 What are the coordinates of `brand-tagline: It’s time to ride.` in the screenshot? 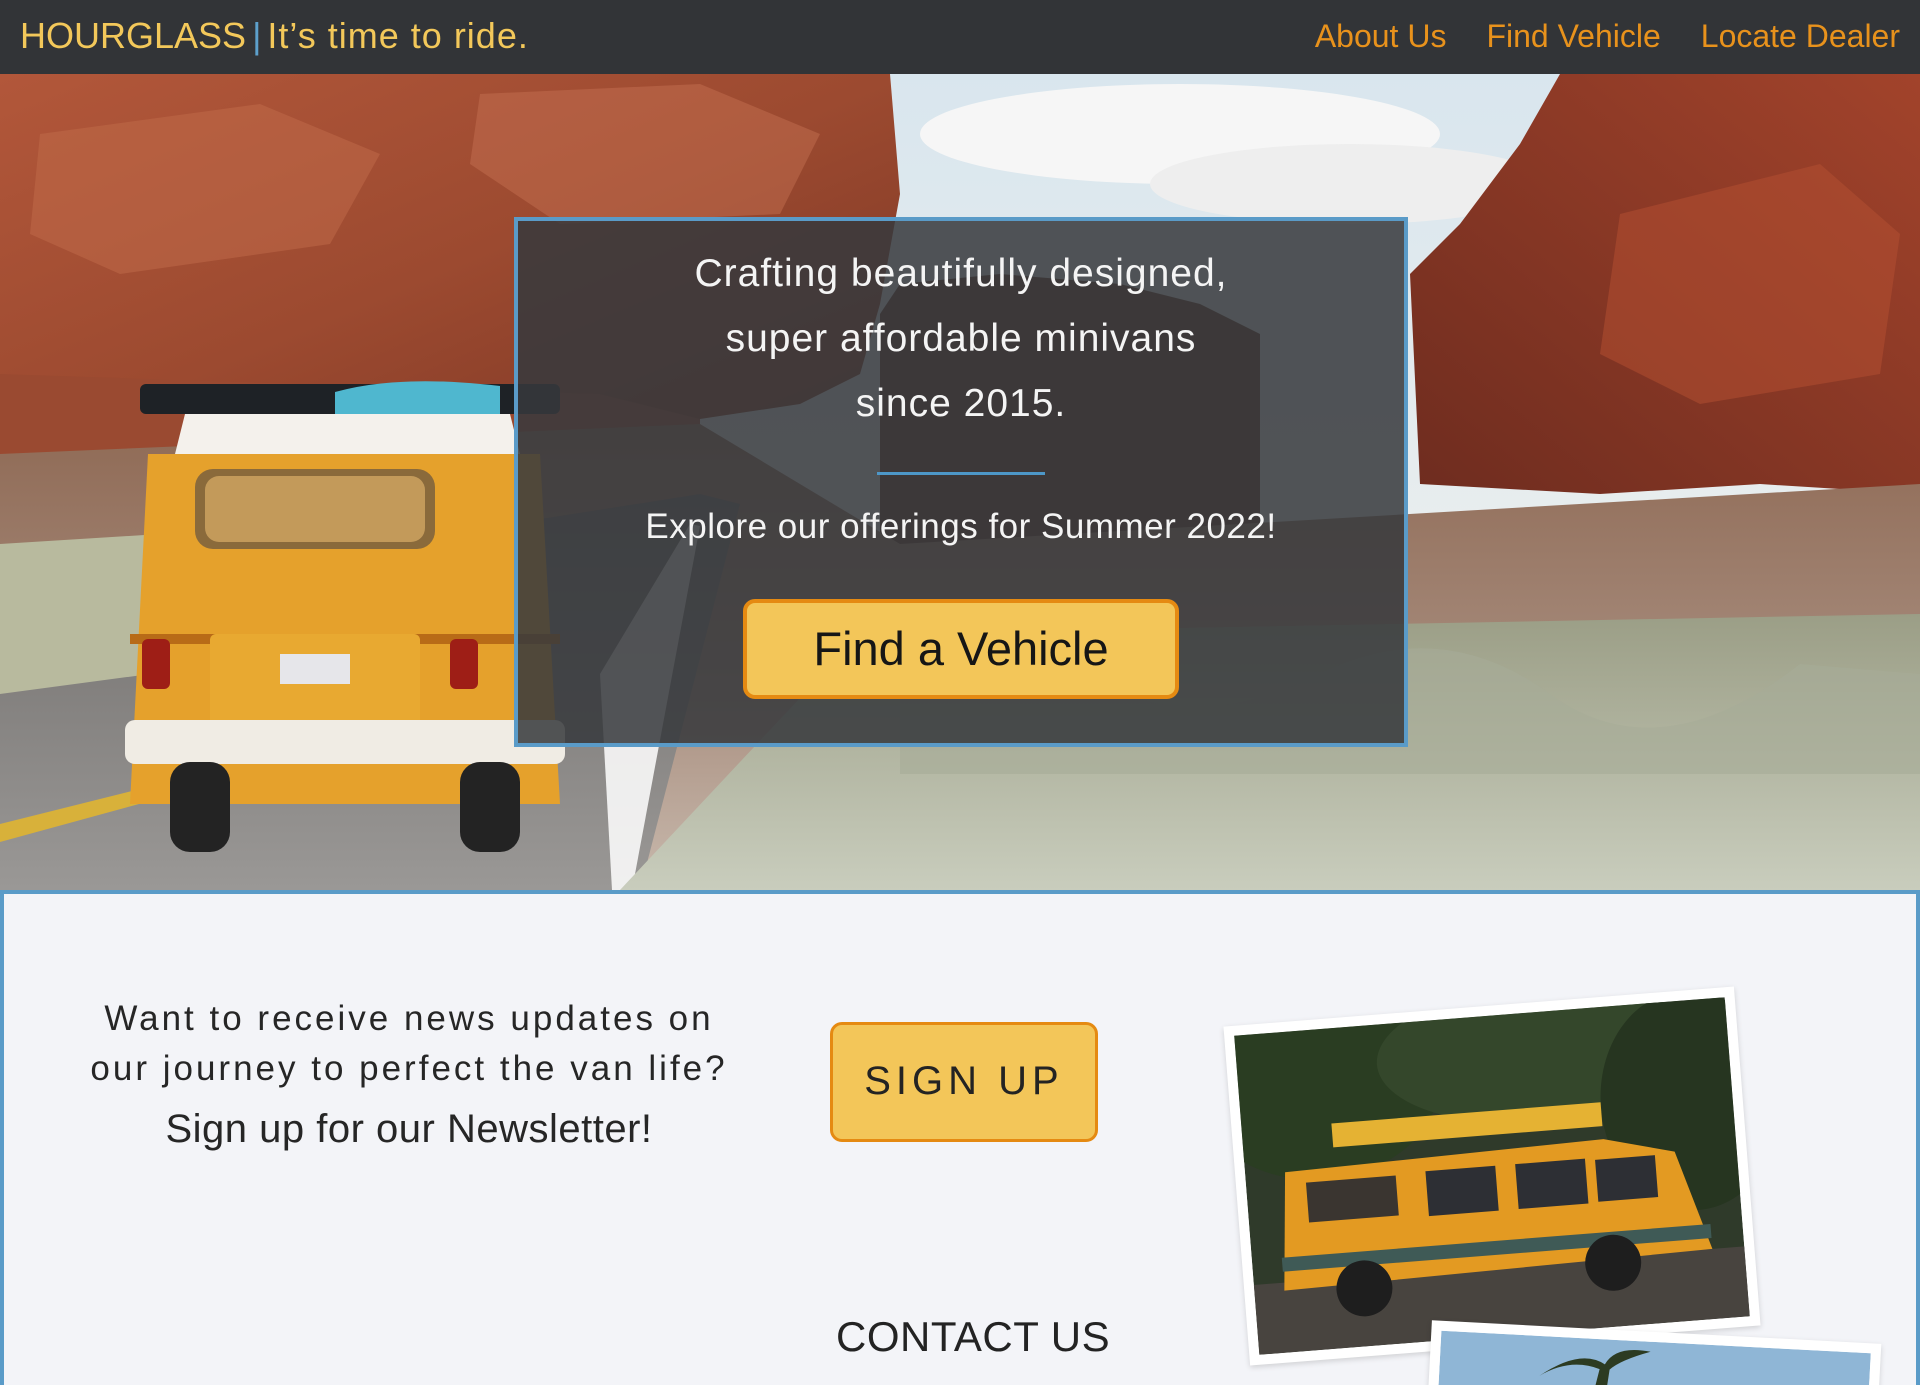 It's located at (398, 35).